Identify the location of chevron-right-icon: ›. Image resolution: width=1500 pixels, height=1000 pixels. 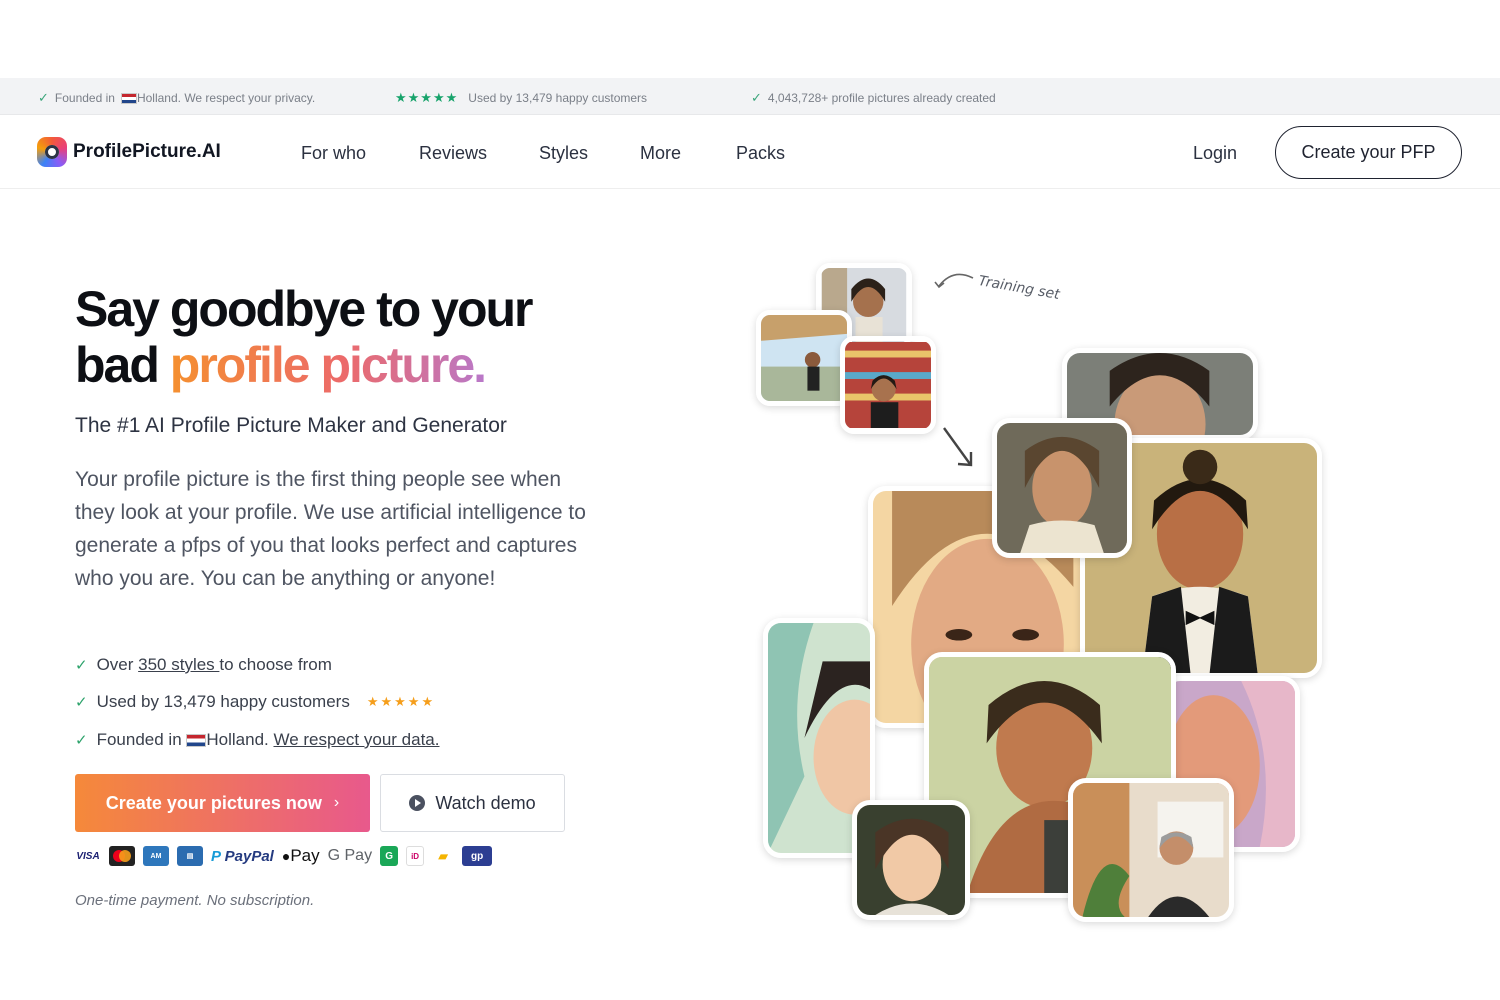
(336, 802).